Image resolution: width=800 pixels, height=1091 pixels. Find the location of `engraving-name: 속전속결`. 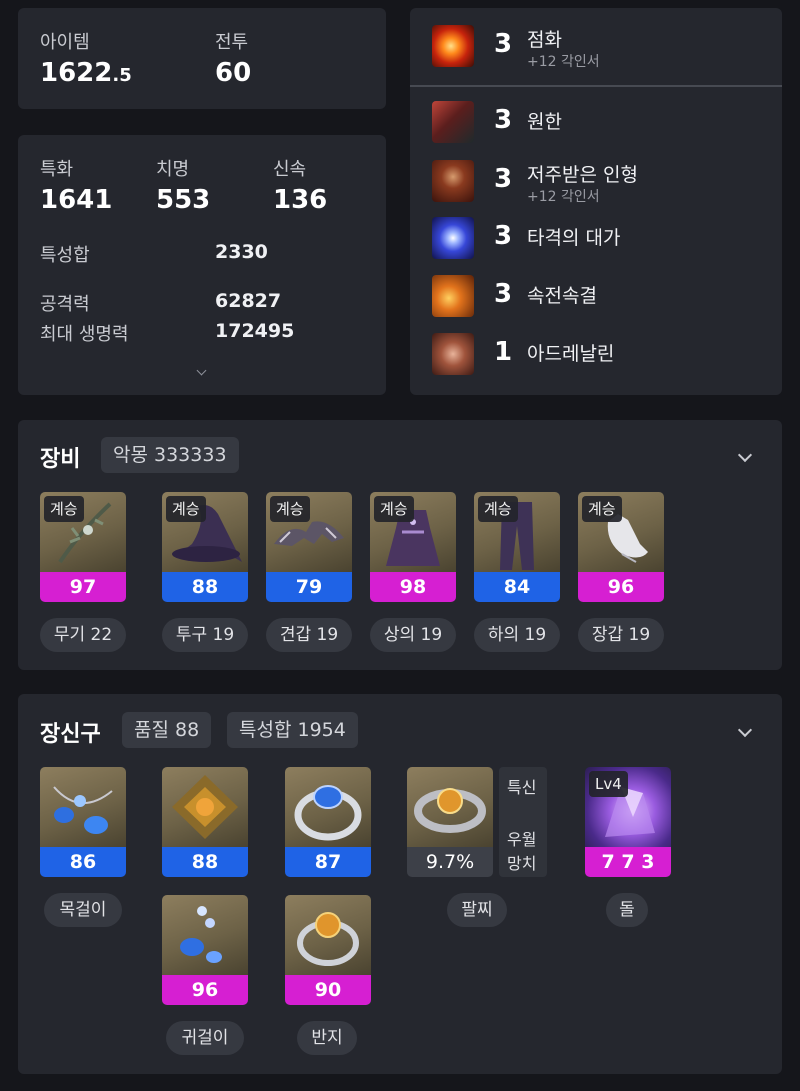

engraving-name: 속전속결 is located at coordinates (562, 296).